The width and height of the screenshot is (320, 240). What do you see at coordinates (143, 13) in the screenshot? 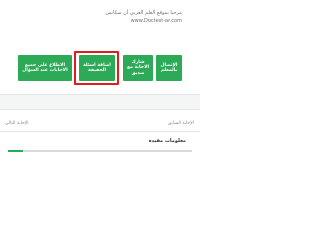
I see `site-title: مرحبا بموقع العلم العربي أن سكانس` at bounding box center [143, 13].